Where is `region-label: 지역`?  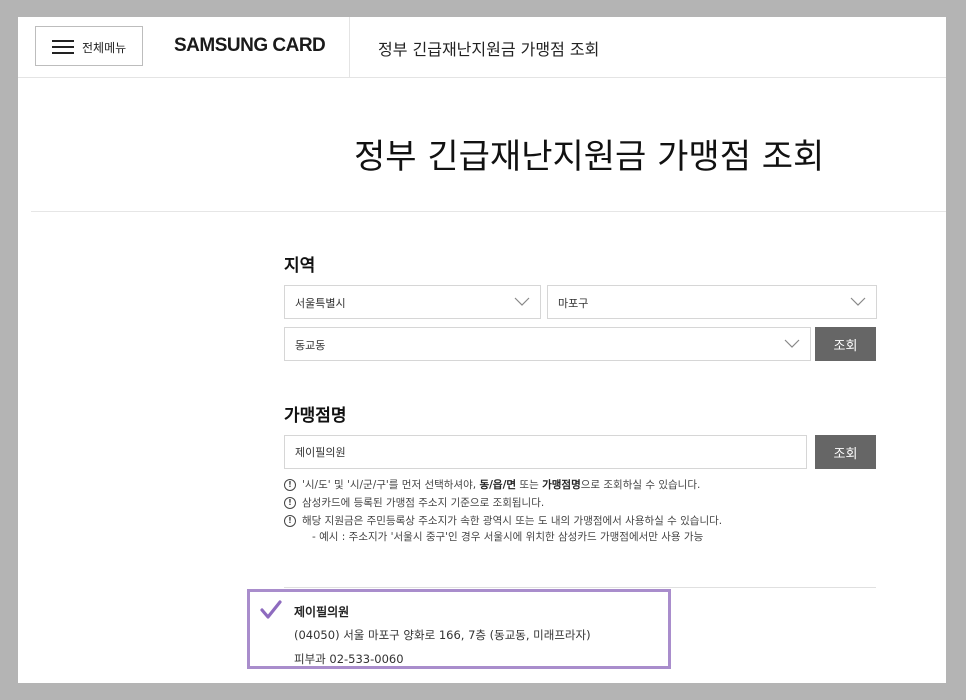
region-label: 지역 is located at coordinates (300, 266).